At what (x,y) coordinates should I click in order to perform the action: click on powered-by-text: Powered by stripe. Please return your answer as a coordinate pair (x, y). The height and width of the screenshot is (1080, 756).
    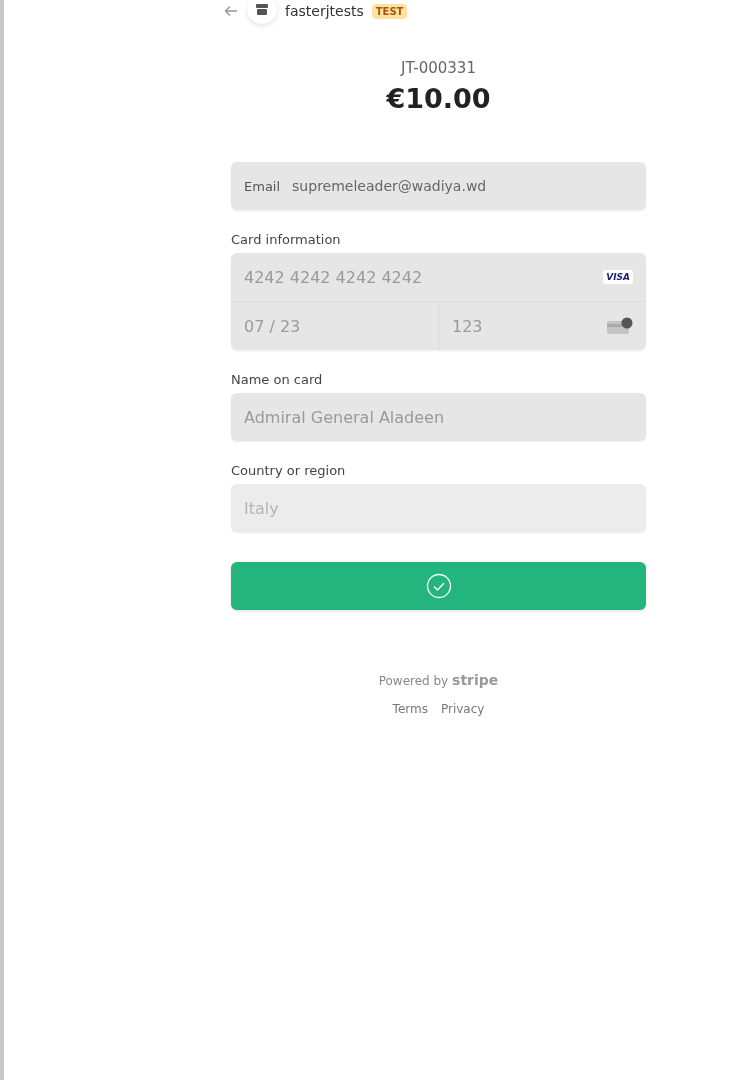
    Looking at the image, I should click on (438, 680).